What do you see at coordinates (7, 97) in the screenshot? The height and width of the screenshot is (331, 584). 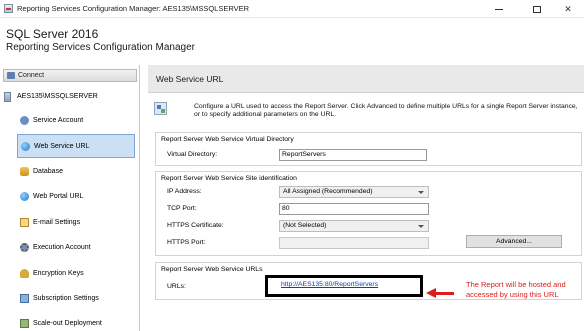 I see `server-icon` at bounding box center [7, 97].